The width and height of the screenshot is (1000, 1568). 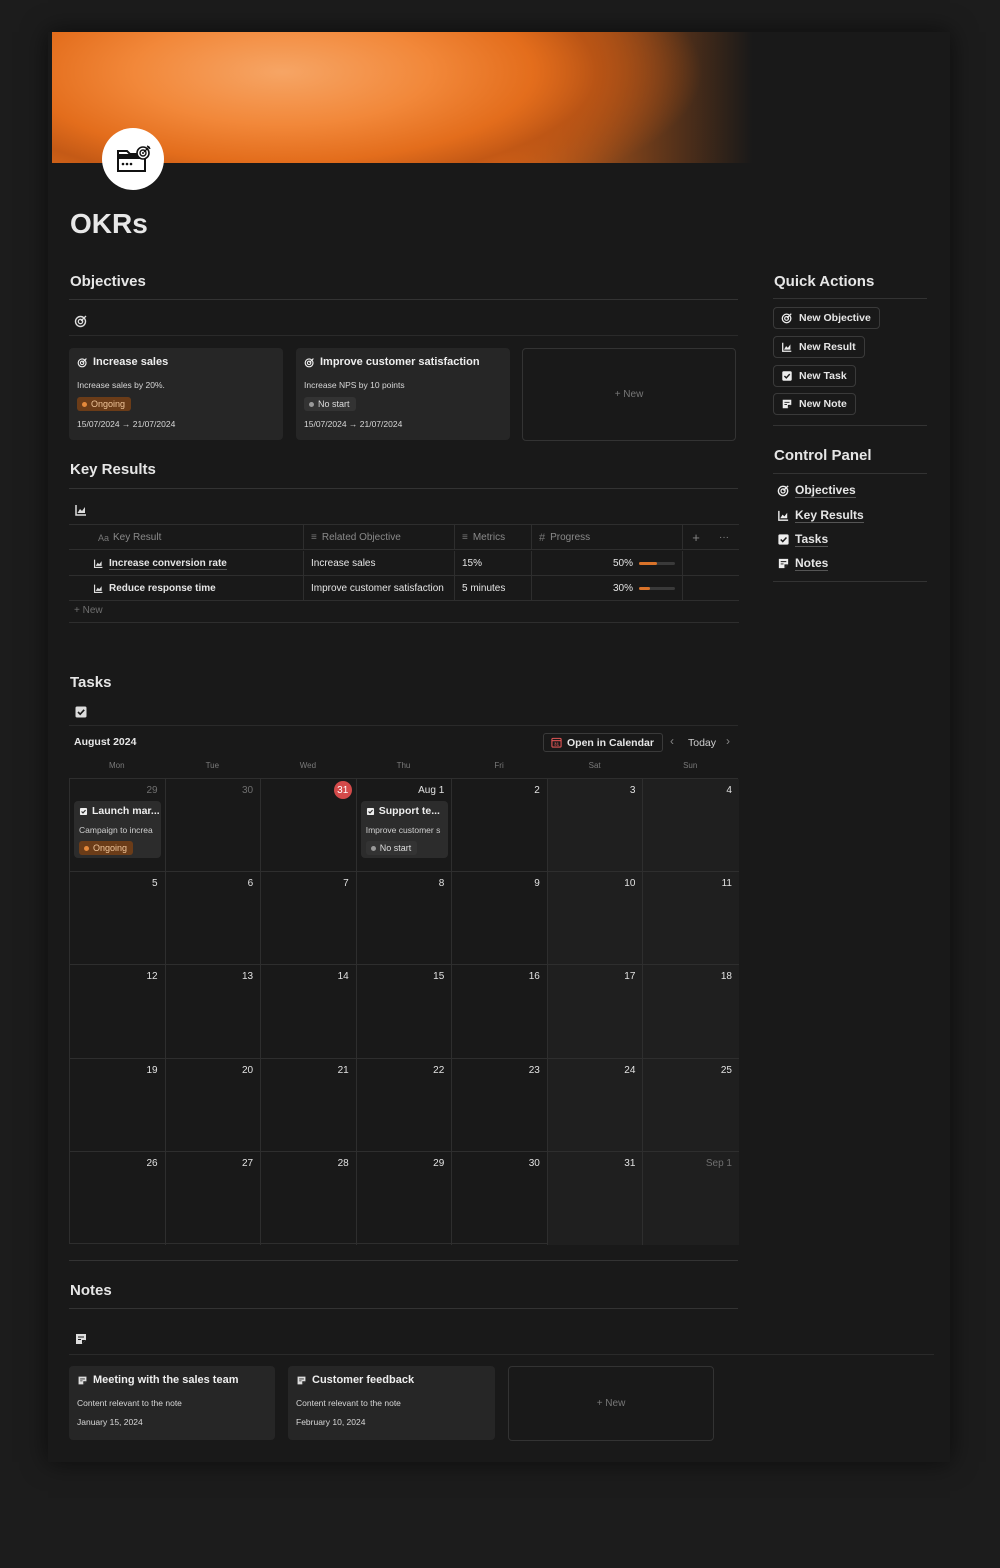 I want to click on progress-cell: 50%, so click(x=607, y=563).